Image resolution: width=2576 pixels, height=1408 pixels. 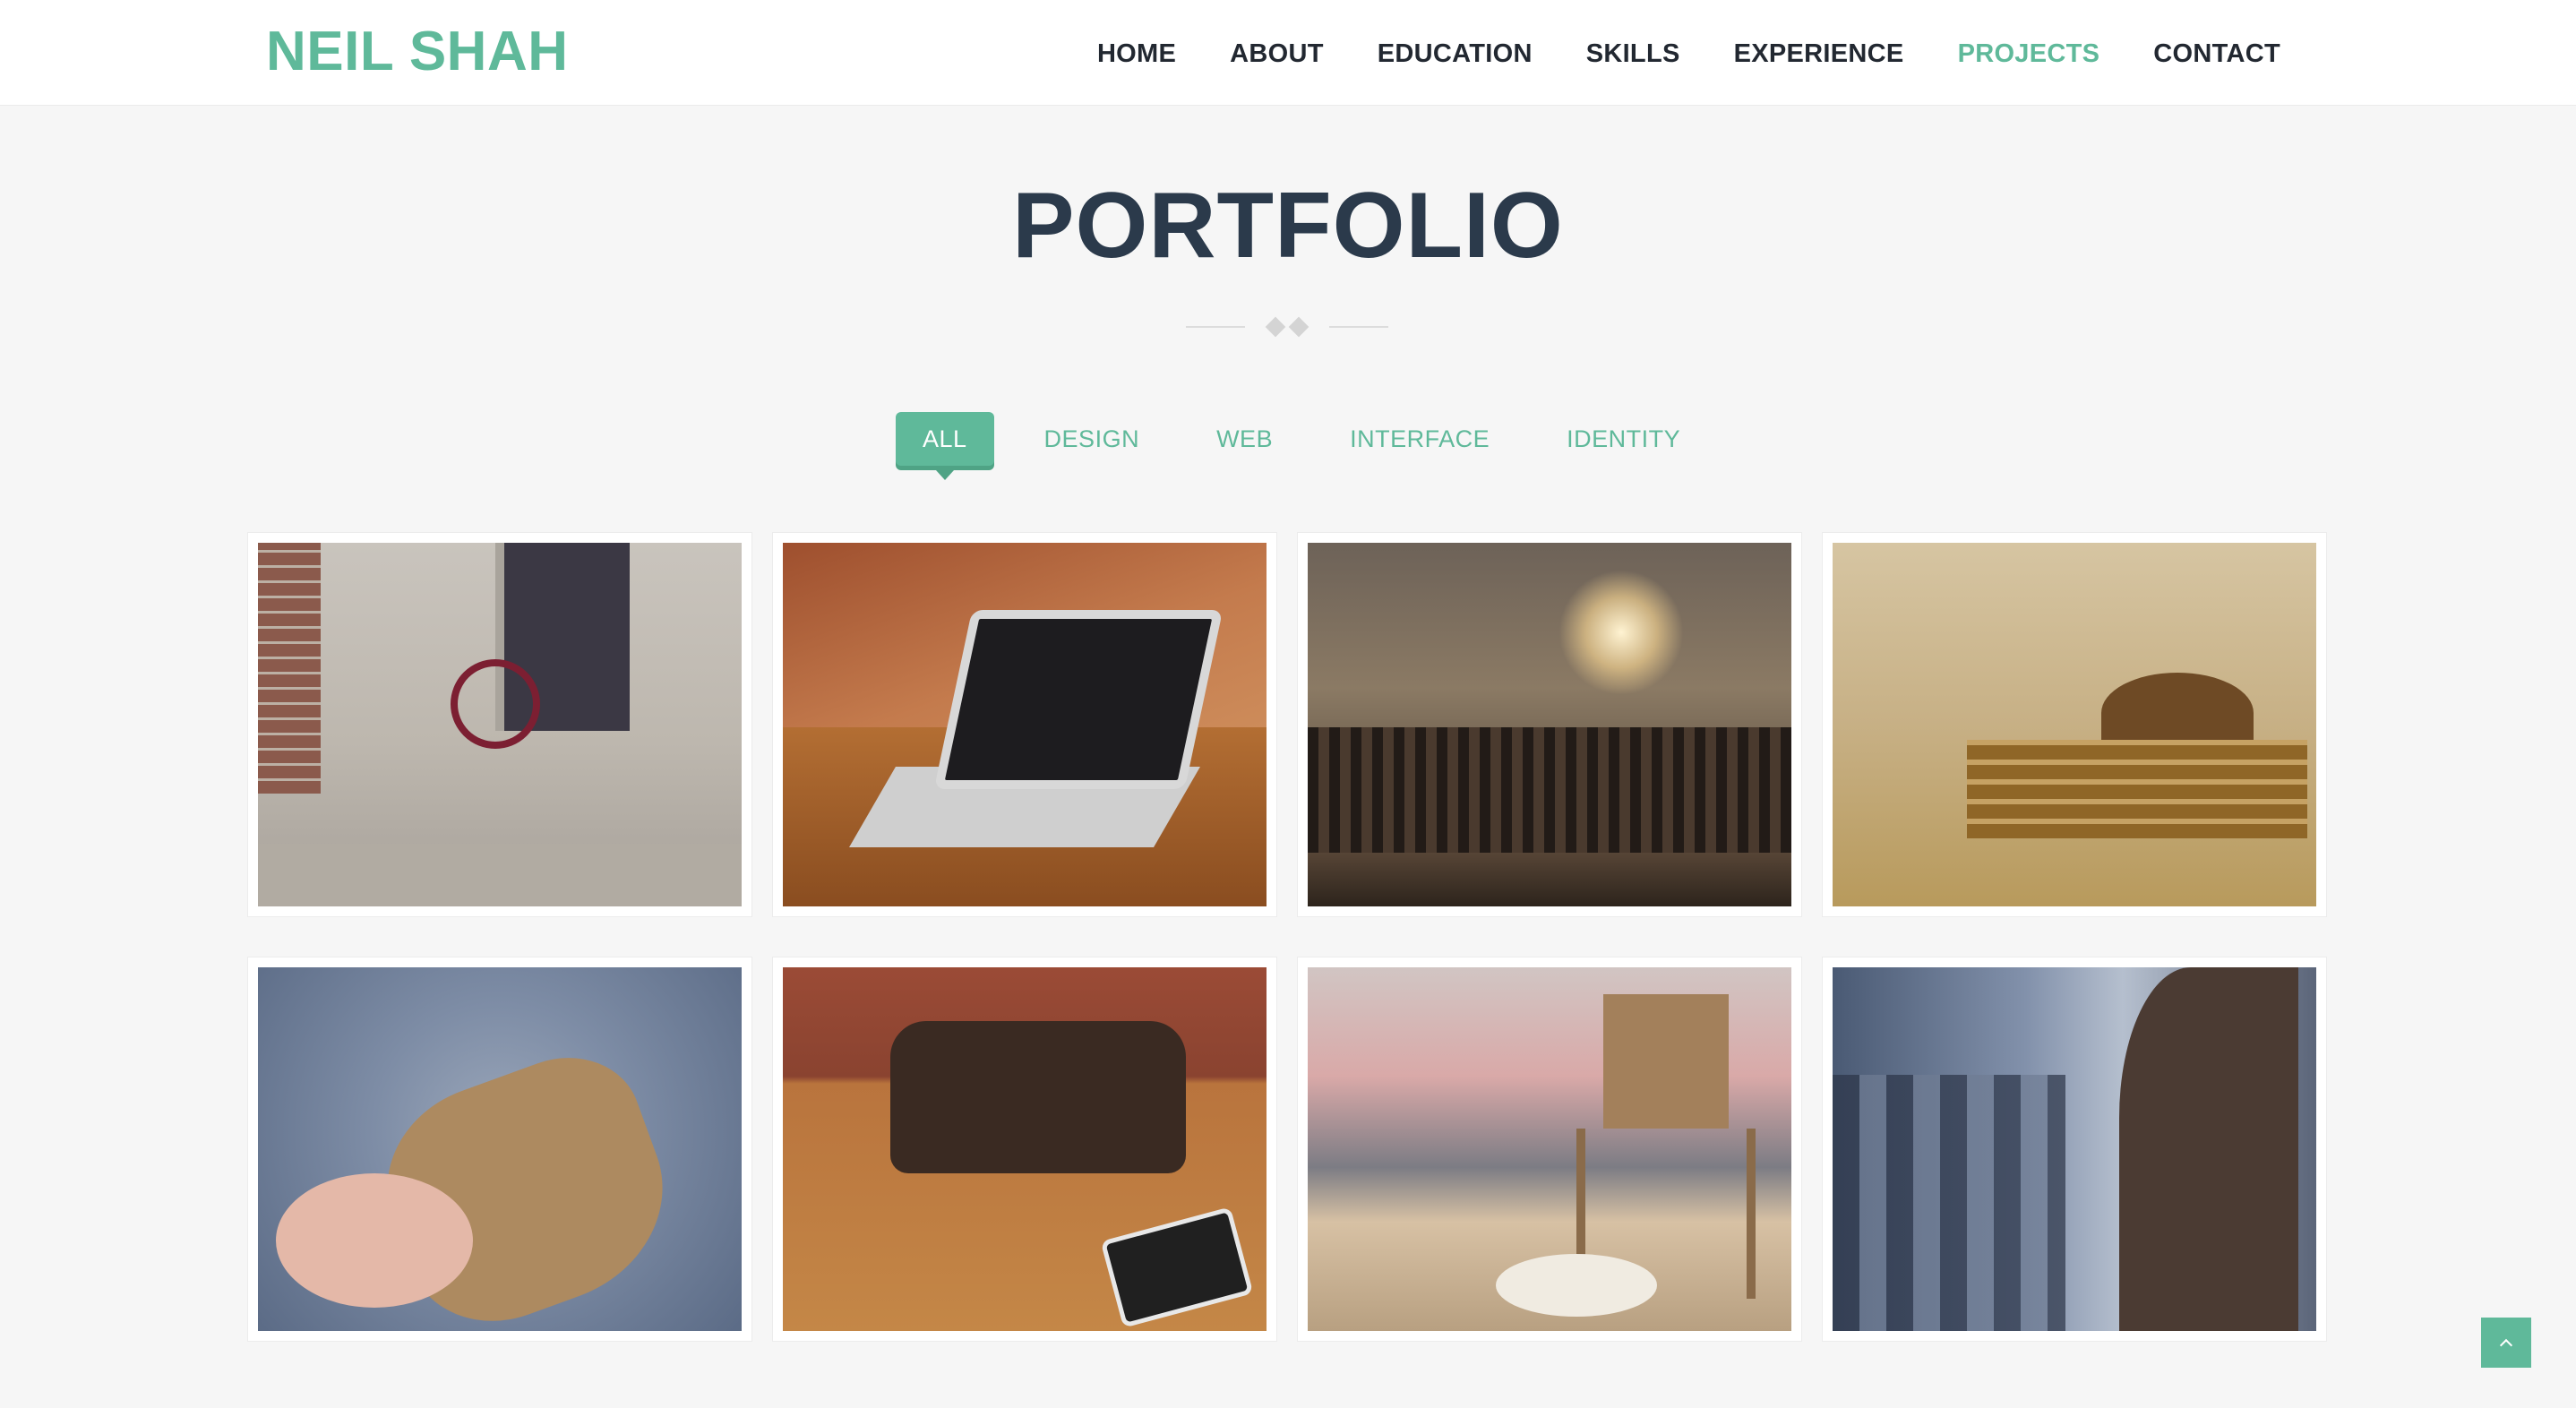 I want to click on city-street-photo, so click(x=1549, y=724).